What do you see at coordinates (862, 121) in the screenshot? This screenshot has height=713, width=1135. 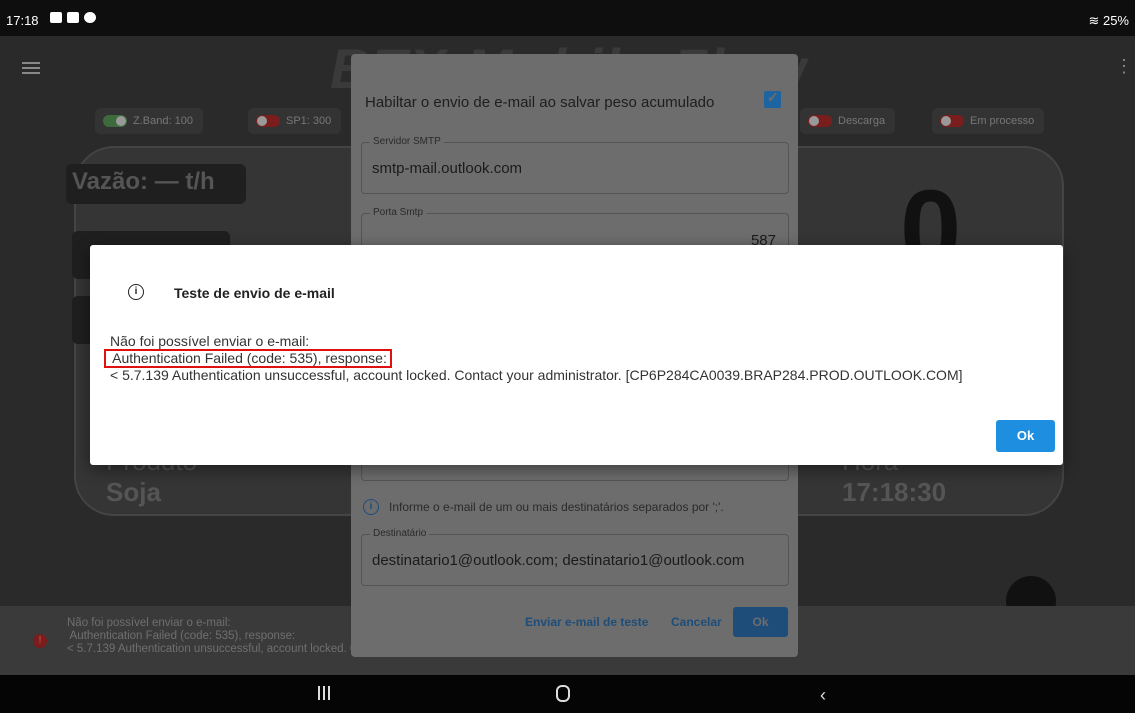 I see `chip-label: Descarga` at bounding box center [862, 121].